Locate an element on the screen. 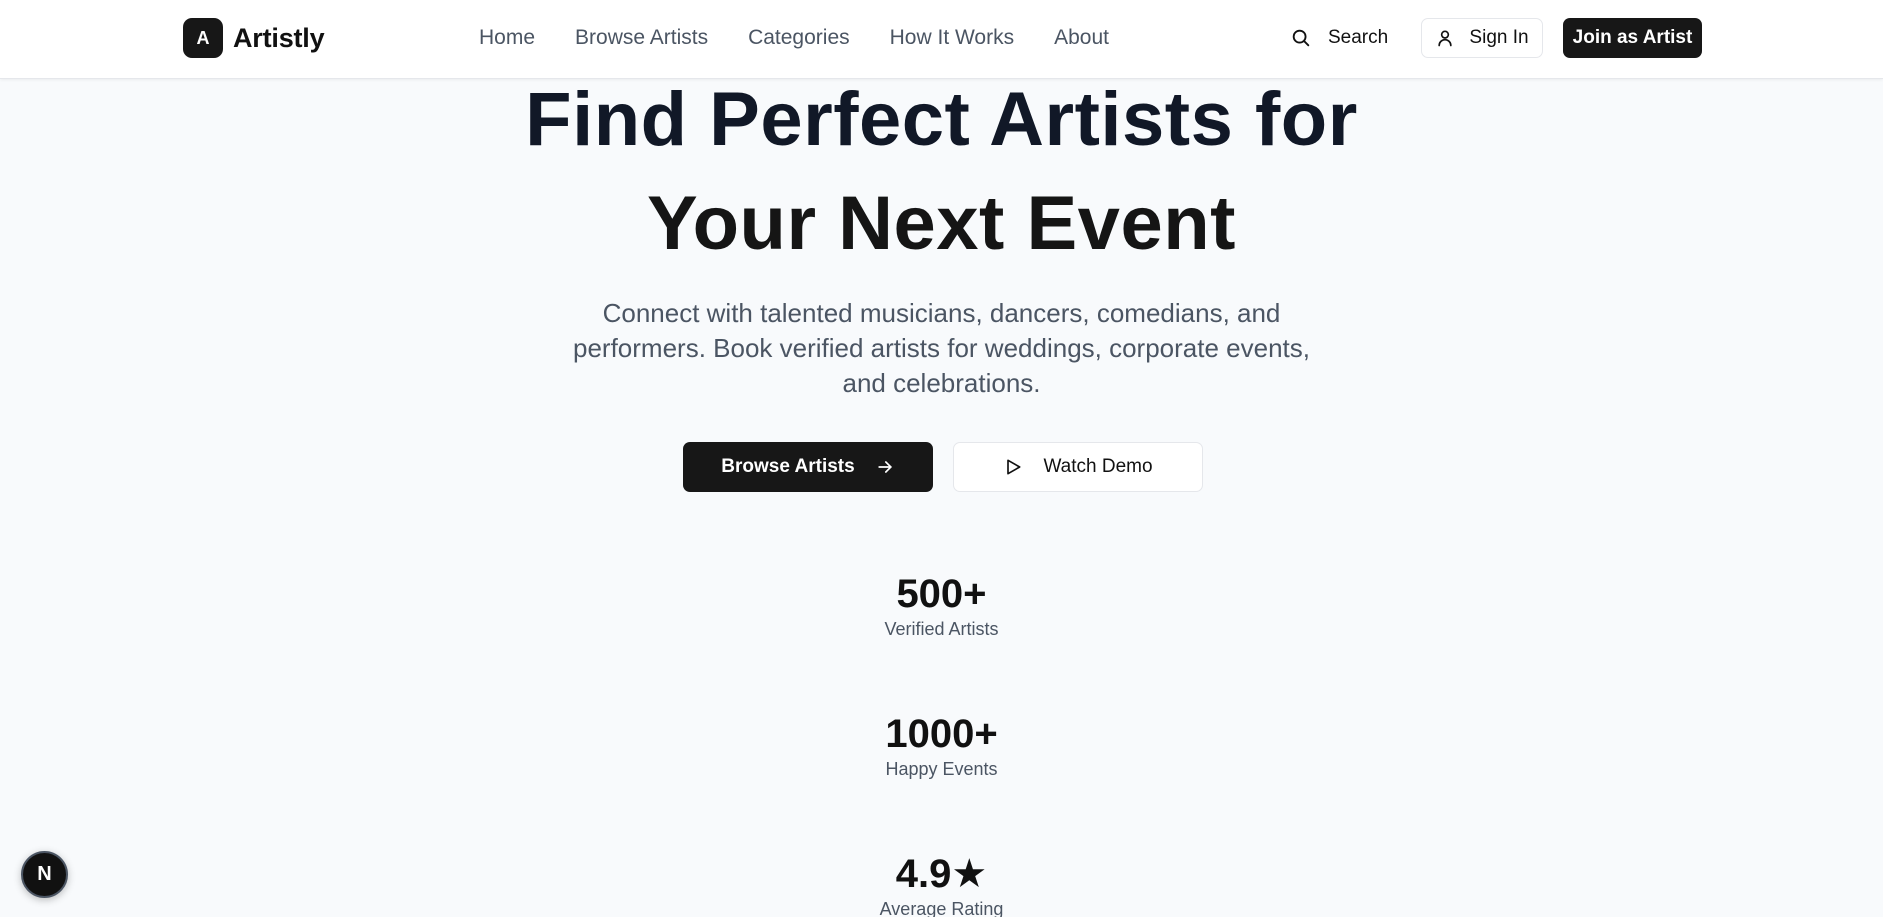 The width and height of the screenshot is (1883, 917). nav-how-it-works: How It Works is located at coordinates (952, 38).